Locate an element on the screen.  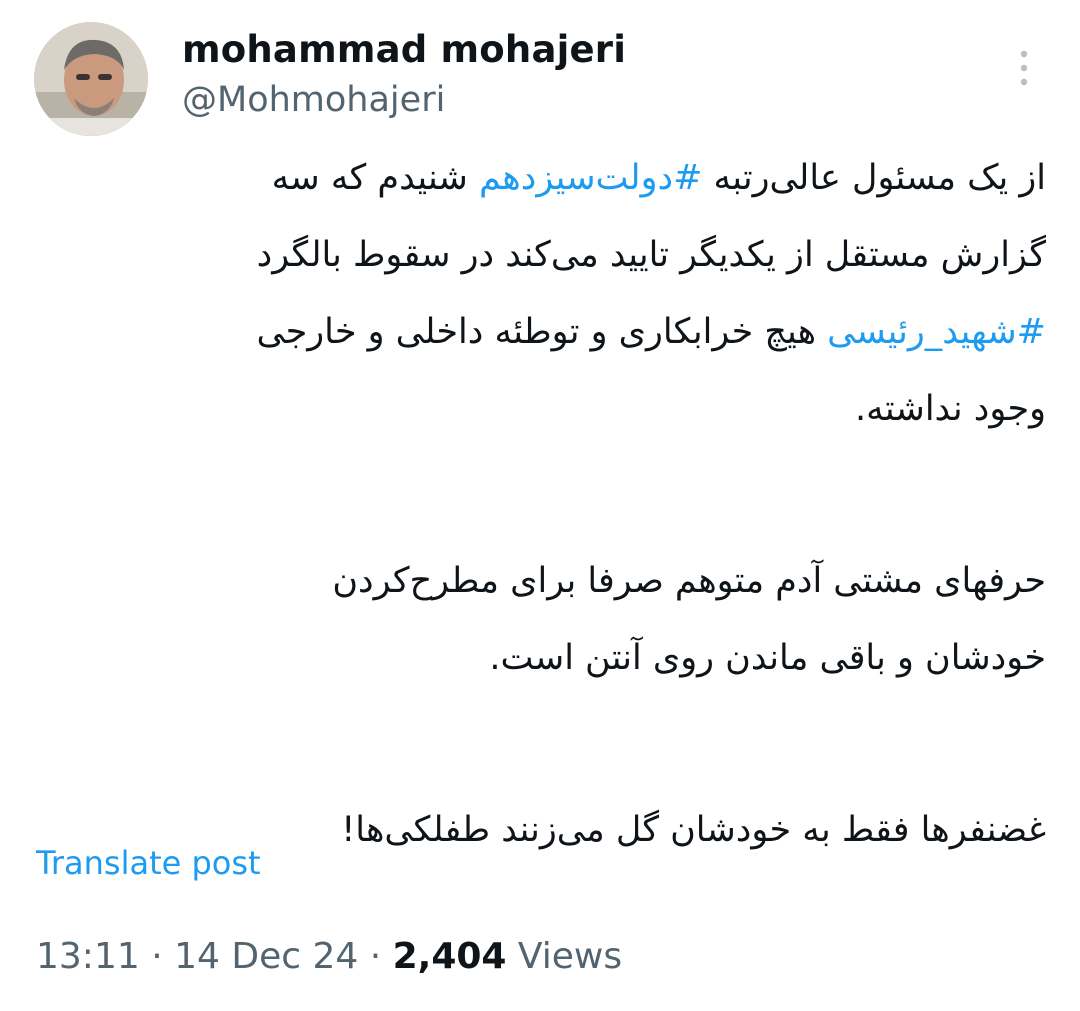
tweet-line: وجود نداشته. is located at coordinates (950, 409).